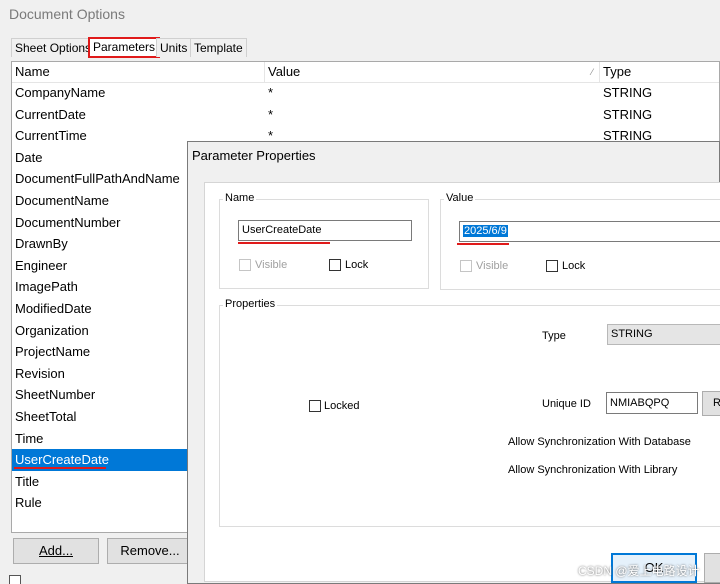  I want to click on type-label: Type, so click(554, 336).